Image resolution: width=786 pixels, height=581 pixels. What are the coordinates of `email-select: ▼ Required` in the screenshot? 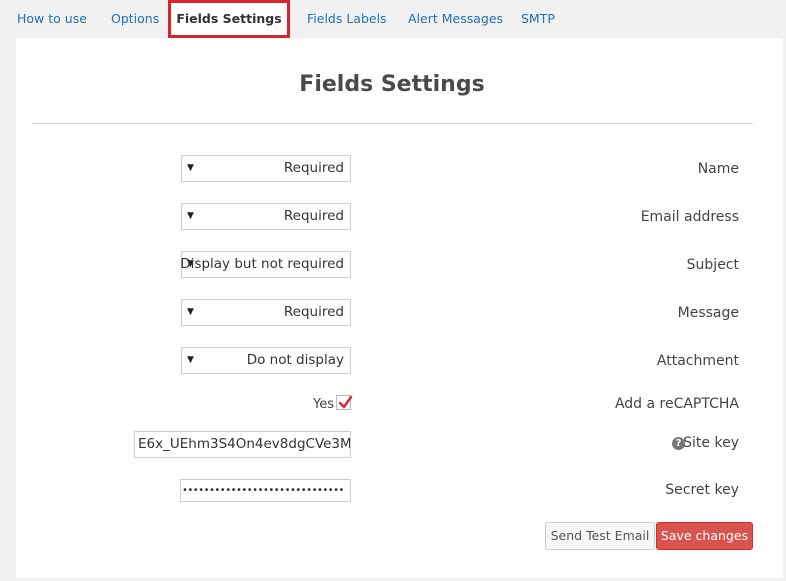 It's located at (266, 216).